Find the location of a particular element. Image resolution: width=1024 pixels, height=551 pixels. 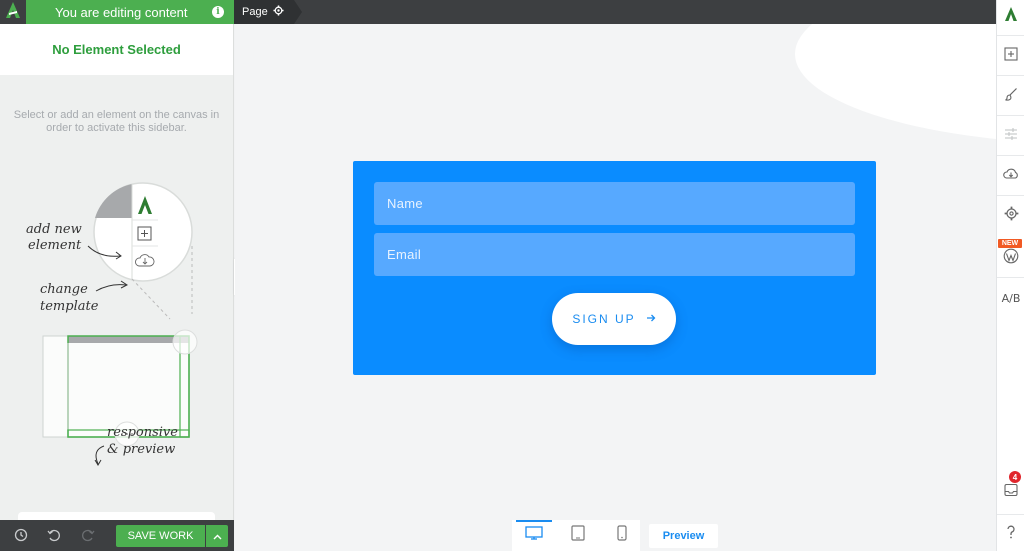

signup-button: SIGN UP is located at coordinates (614, 319).